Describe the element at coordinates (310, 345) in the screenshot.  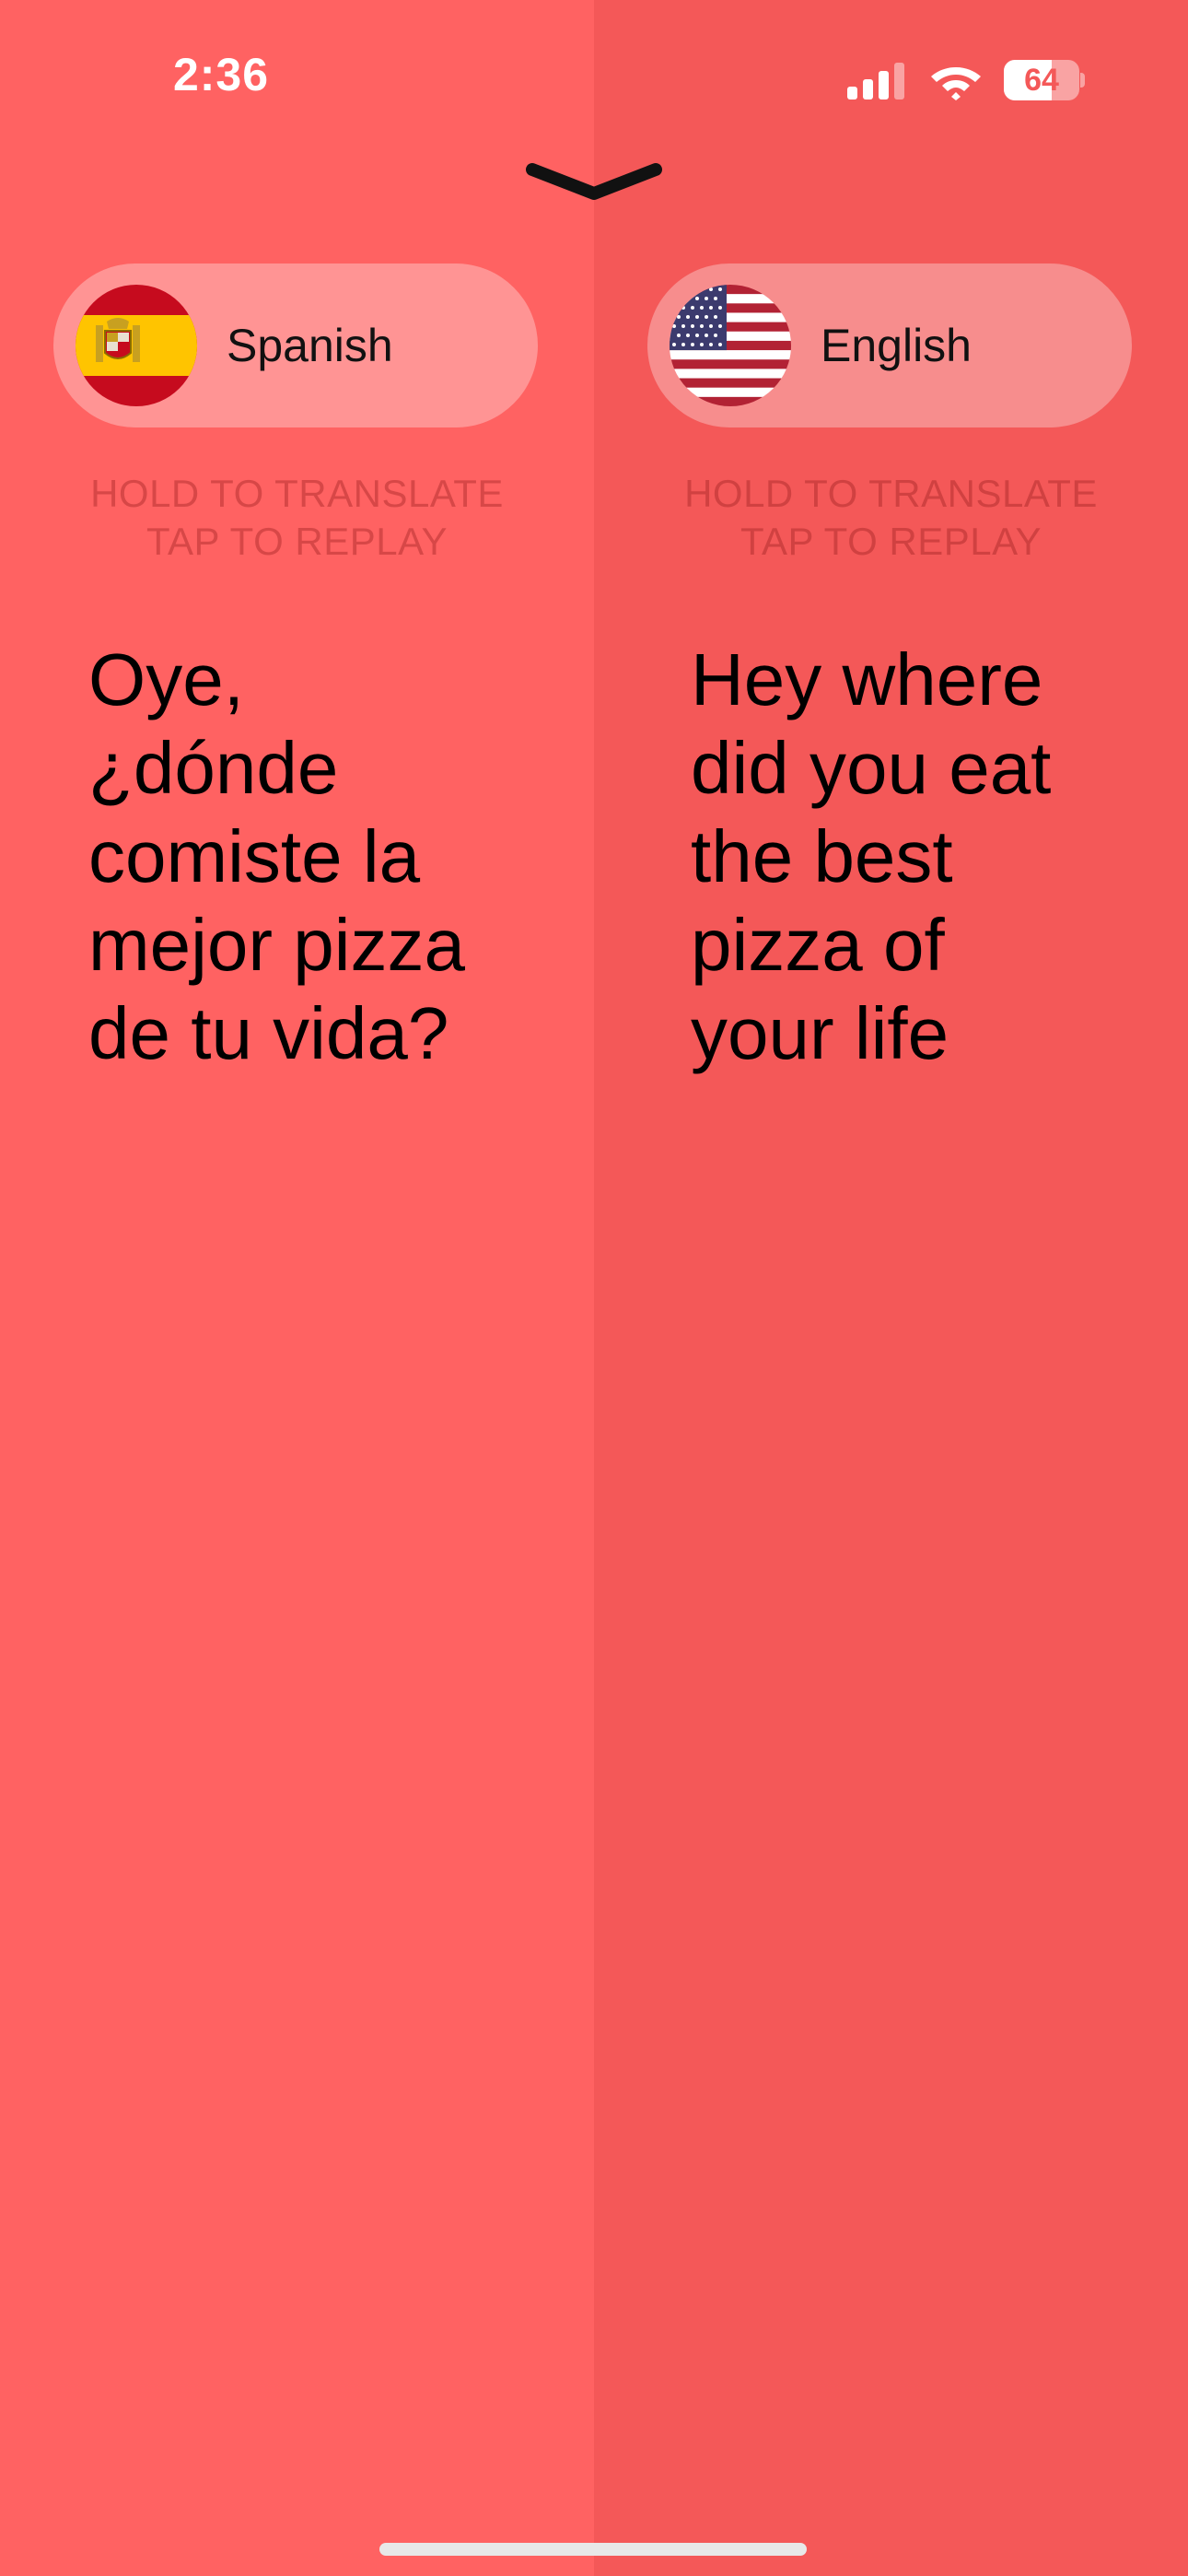
I see `spanish-language-label: Spanish` at that location.